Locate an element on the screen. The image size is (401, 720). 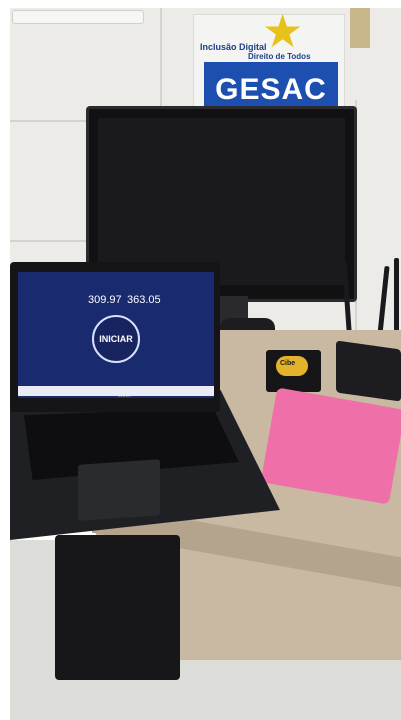
laptop-taskbar is located at coordinates (116, 391).